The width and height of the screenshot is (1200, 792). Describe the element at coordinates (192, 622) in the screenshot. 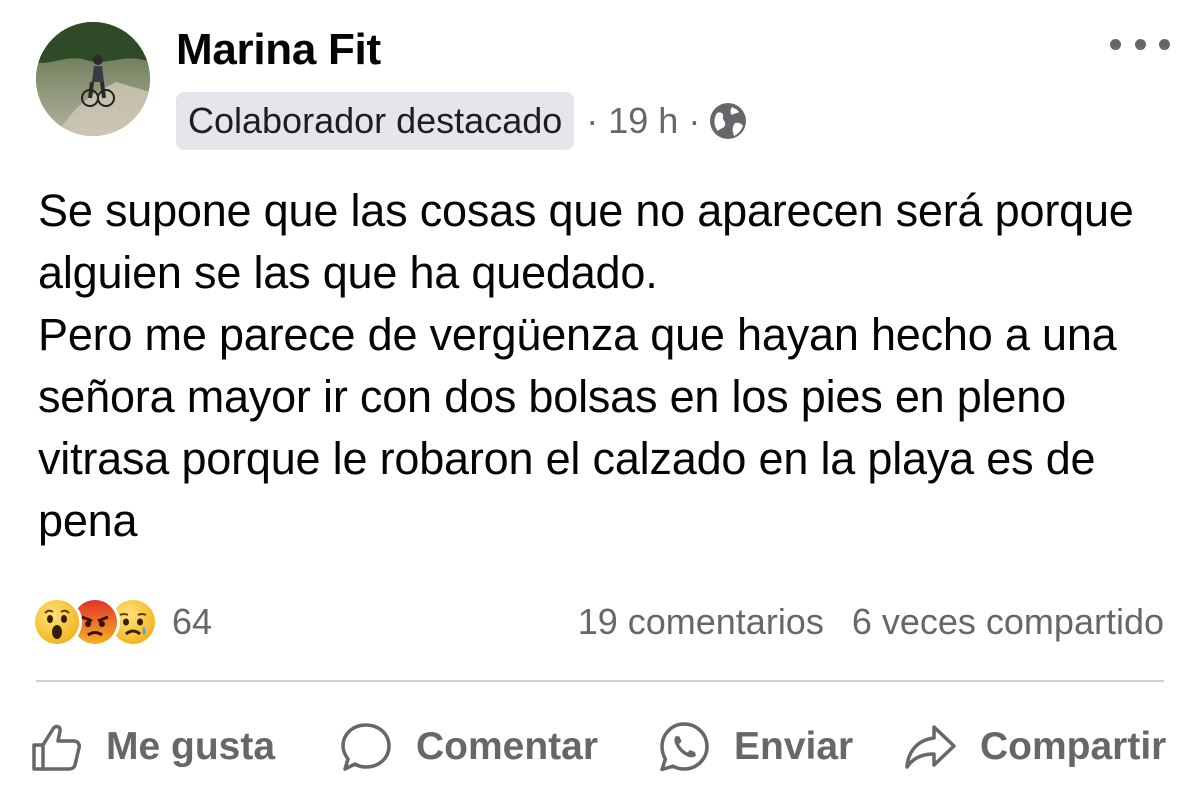

I see `reaction-count: 64` at that location.